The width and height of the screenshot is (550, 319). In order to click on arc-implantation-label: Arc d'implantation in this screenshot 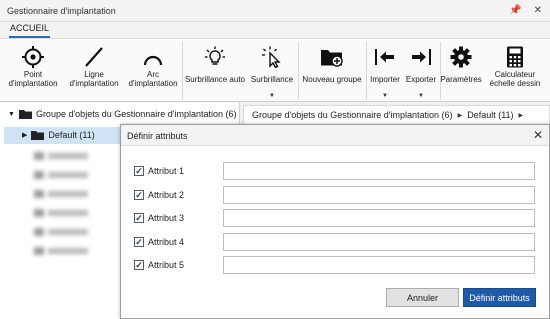, I will do `click(153, 79)`.